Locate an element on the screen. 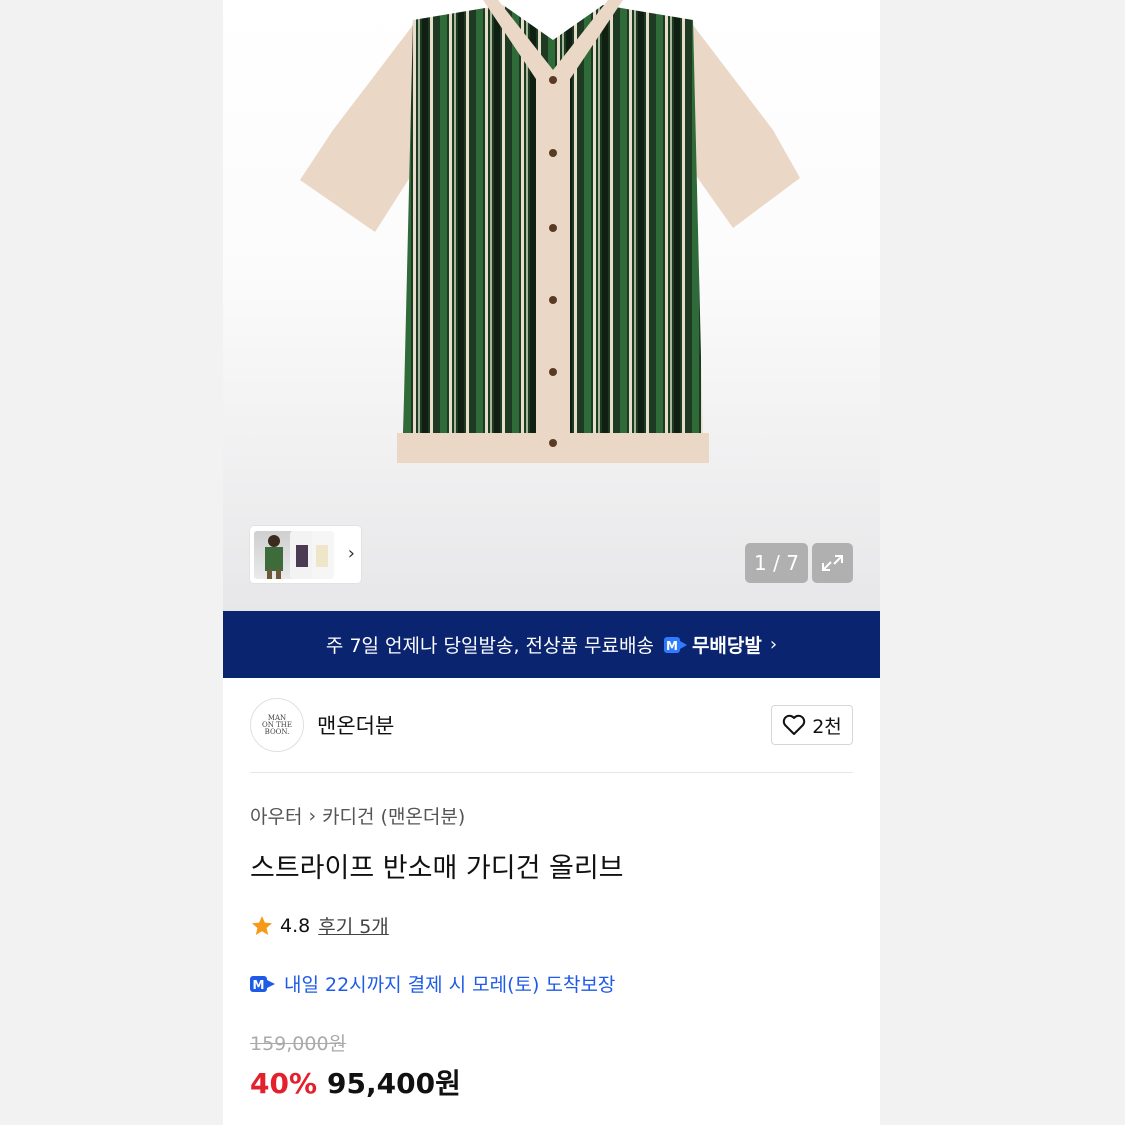  heart-icon is located at coordinates (794, 724).